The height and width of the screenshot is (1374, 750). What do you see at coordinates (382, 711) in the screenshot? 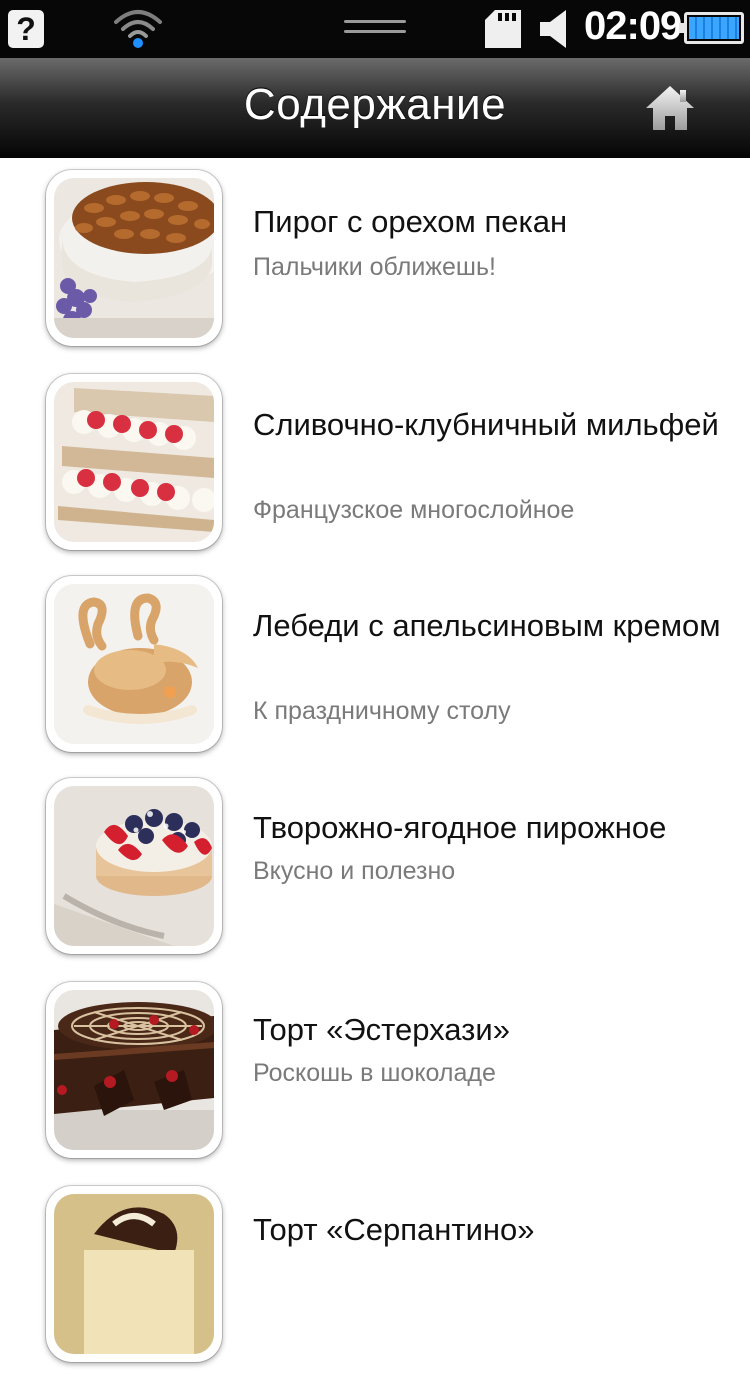
I see `recipe-subtitle: К праздничному столу` at bounding box center [382, 711].